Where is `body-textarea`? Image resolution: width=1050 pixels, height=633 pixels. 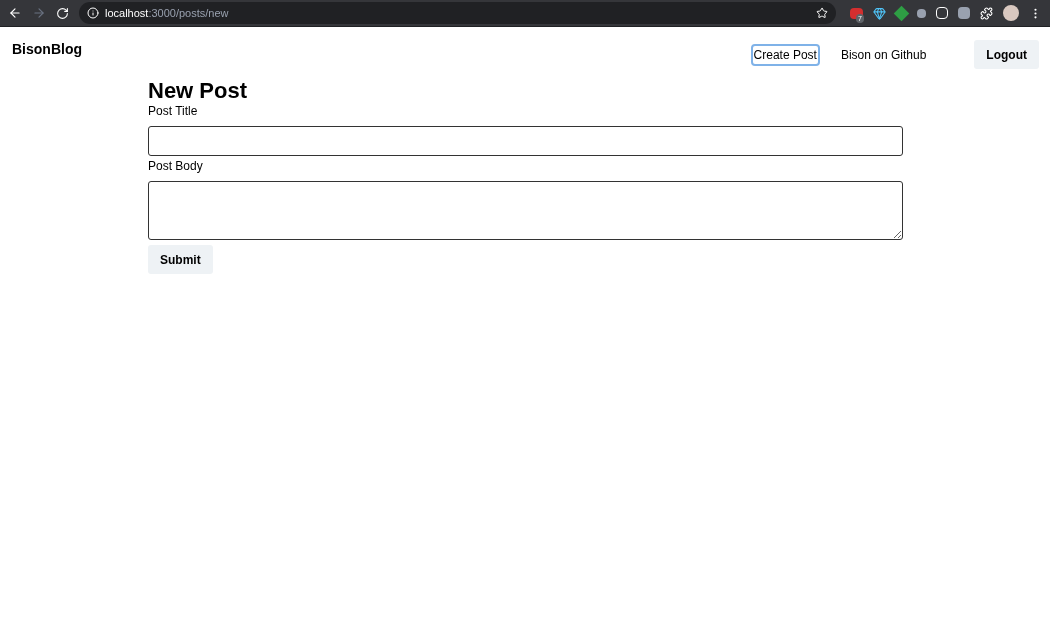 body-textarea is located at coordinates (525, 210).